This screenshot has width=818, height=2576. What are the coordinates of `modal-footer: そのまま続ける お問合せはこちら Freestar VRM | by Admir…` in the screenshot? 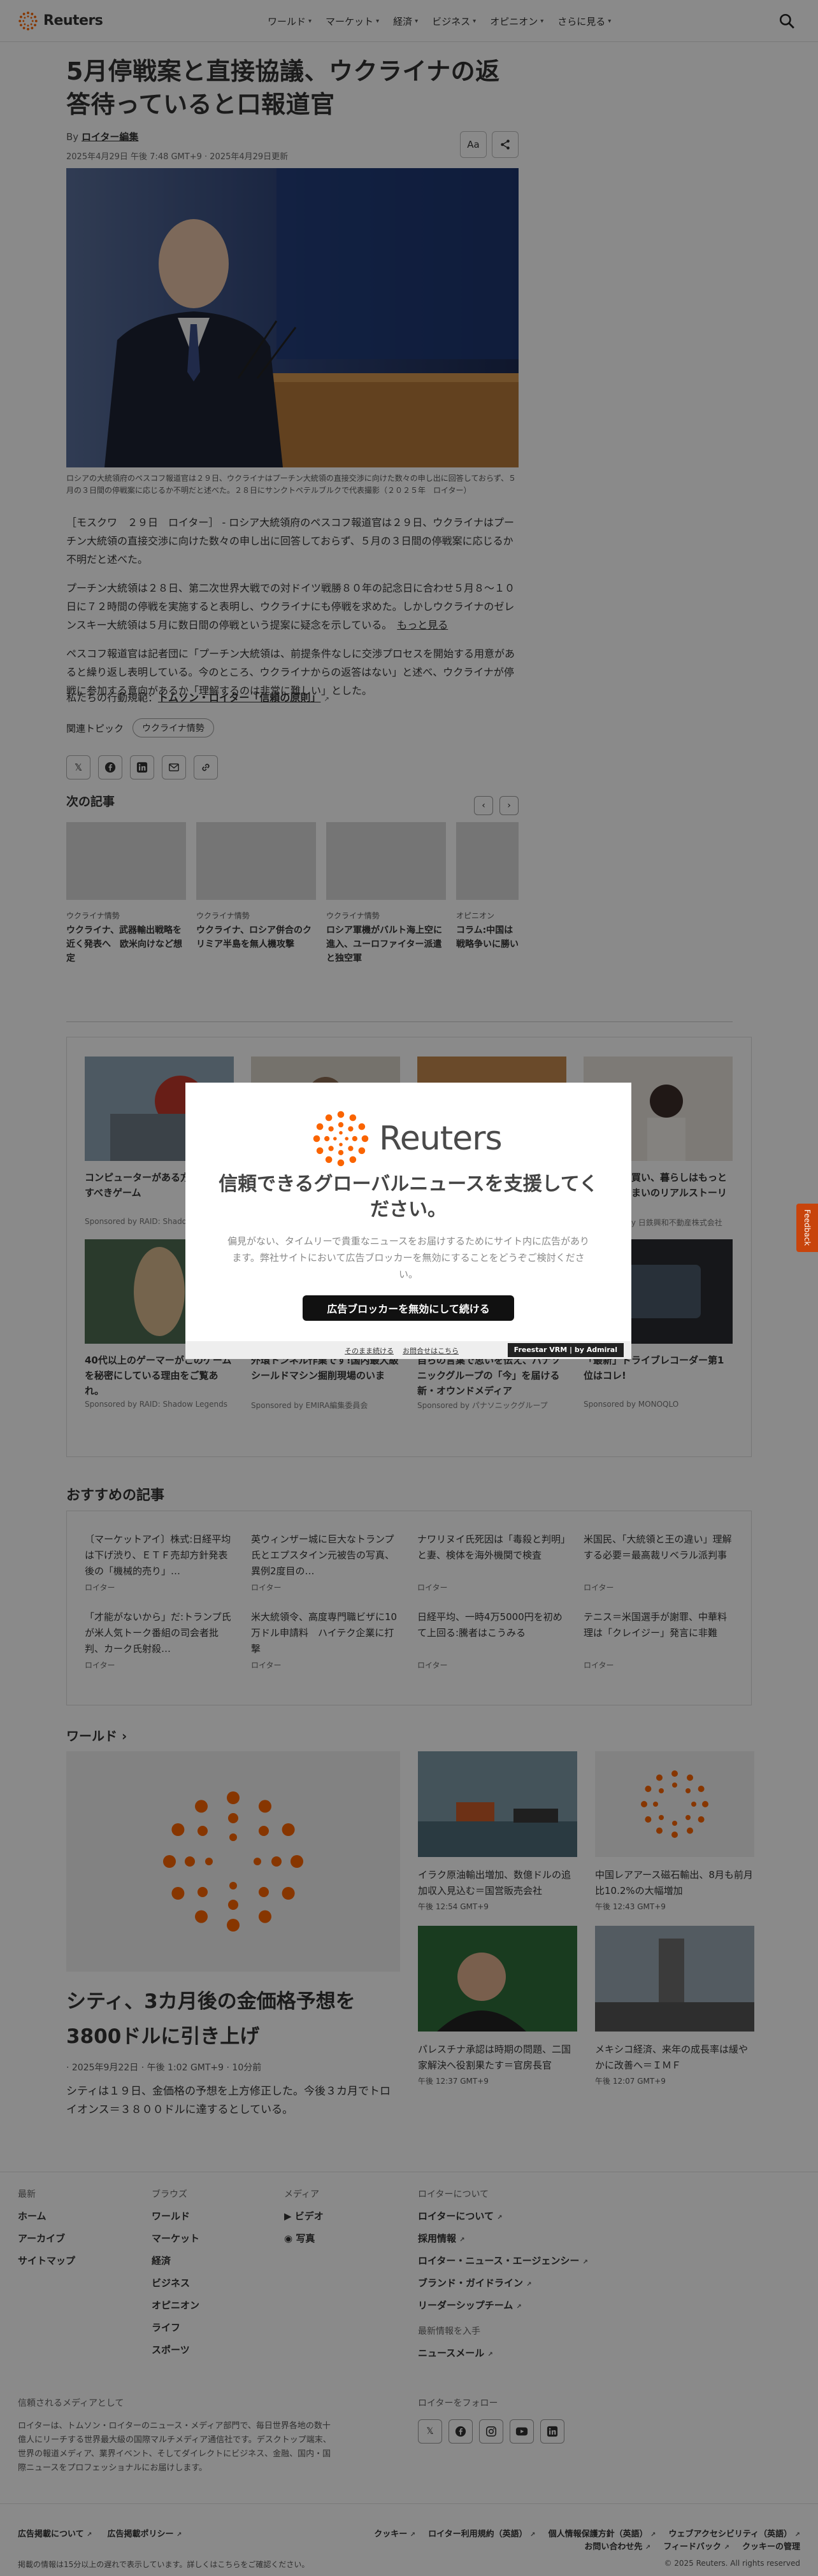 It's located at (408, 1350).